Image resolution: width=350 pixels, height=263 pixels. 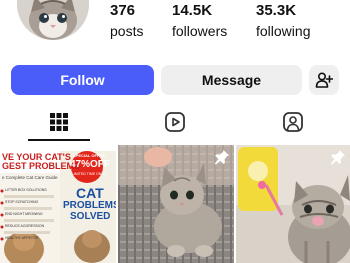 What do you see at coordinates (199, 21) in the screenshot?
I see `followers-stat: 14.5K followers` at bounding box center [199, 21].